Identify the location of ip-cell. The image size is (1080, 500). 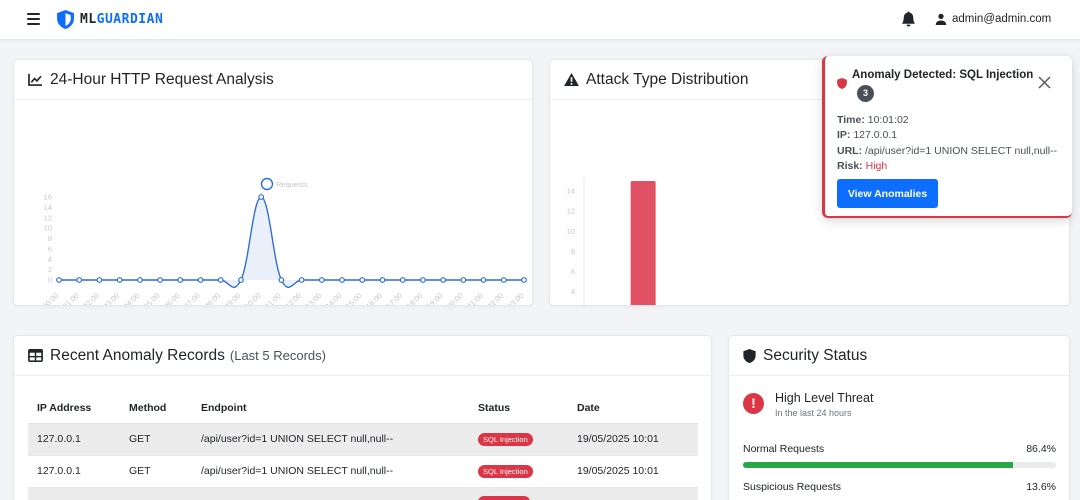
(74, 493).